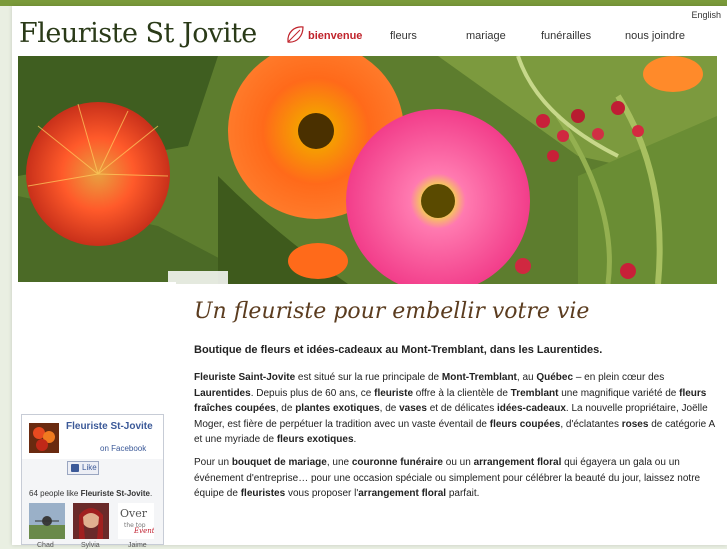 The width and height of the screenshot is (727, 549). Describe the element at coordinates (279, 463) in the screenshot. I see `keyword-text: bouquet de mariage` at that location.